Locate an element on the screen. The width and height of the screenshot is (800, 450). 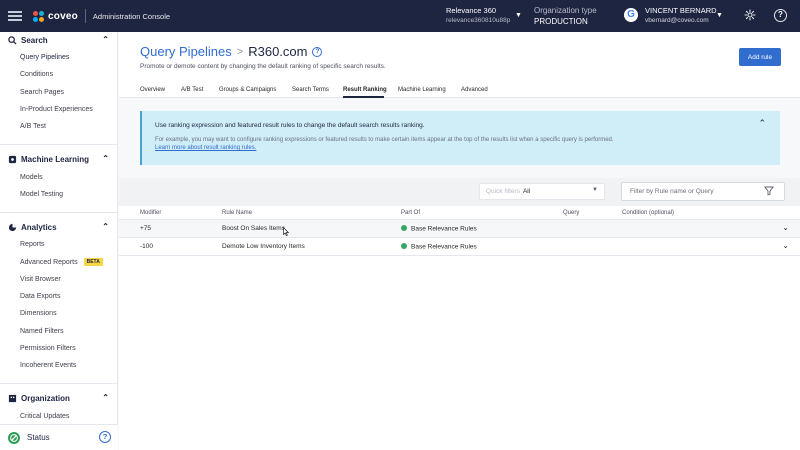
sidebar-item-data-exports: Data Exports is located at coordinates (59, 296).